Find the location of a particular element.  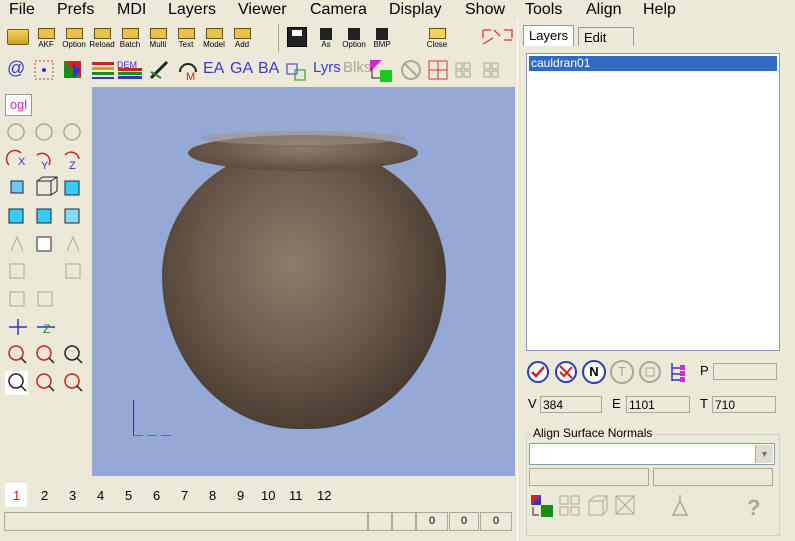

move-disabled-icons is located at coordinates (47, 300).